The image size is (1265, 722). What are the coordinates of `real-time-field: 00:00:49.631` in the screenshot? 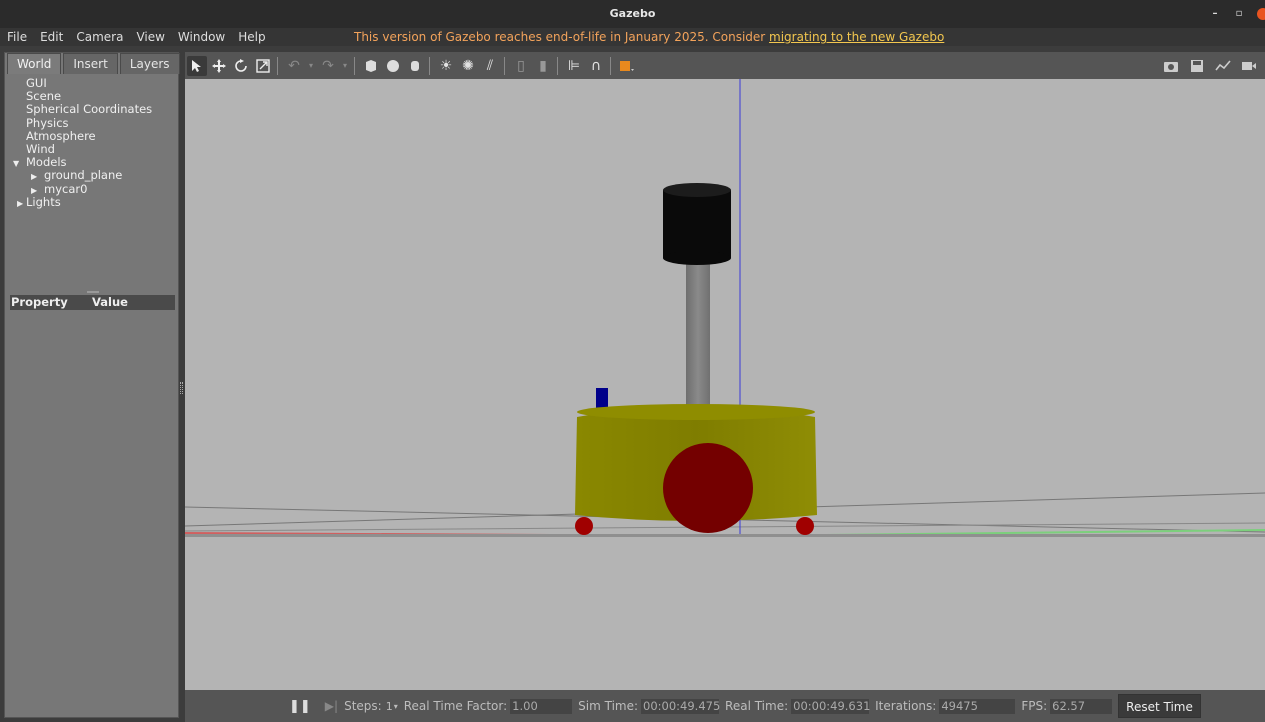 It's located at (831, 706).